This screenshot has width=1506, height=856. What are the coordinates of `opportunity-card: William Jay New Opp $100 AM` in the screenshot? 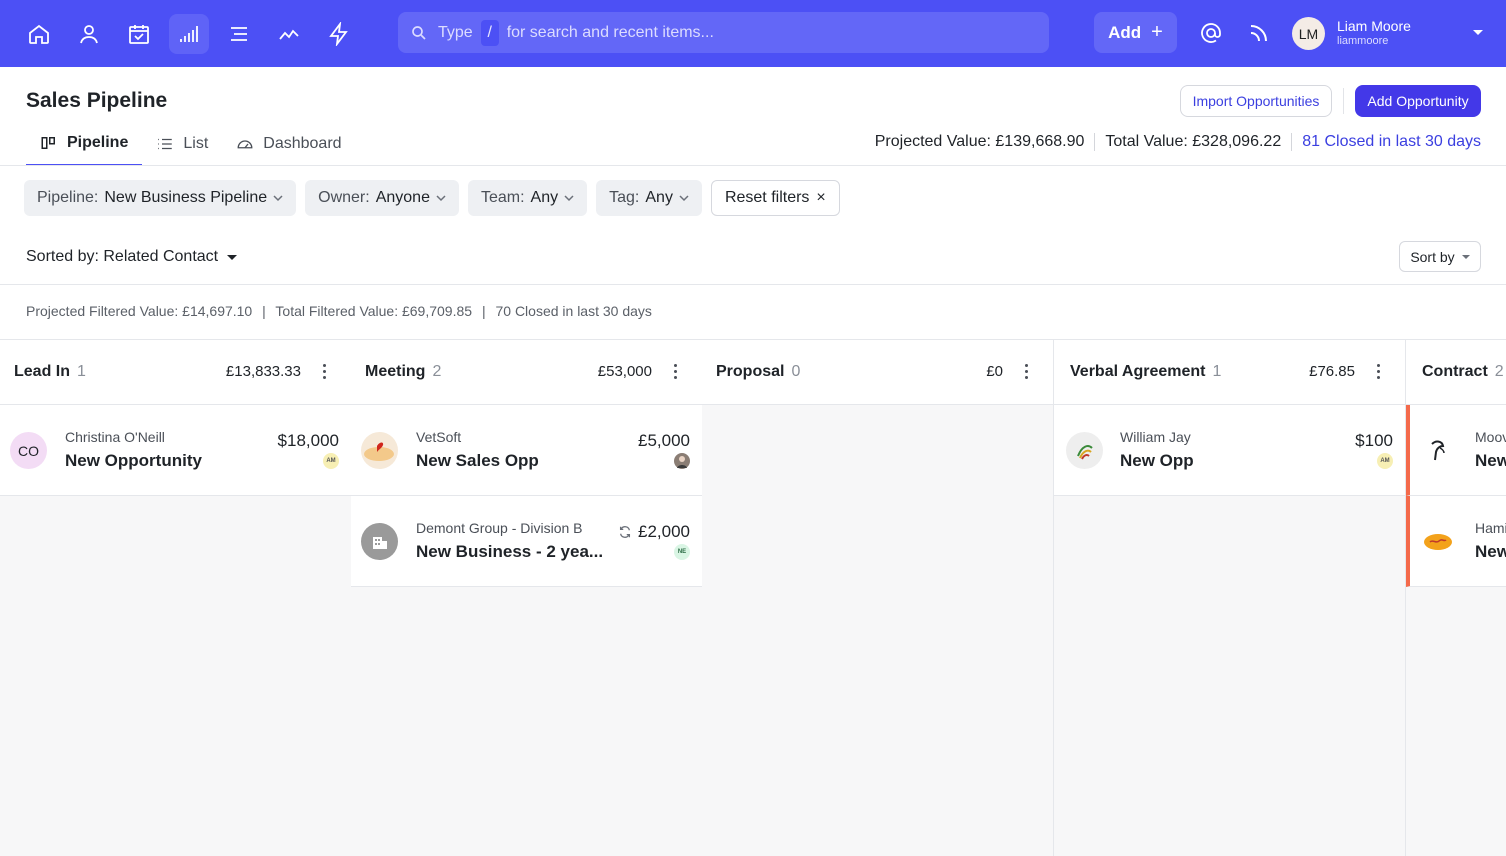 It's located at (1229, 450).